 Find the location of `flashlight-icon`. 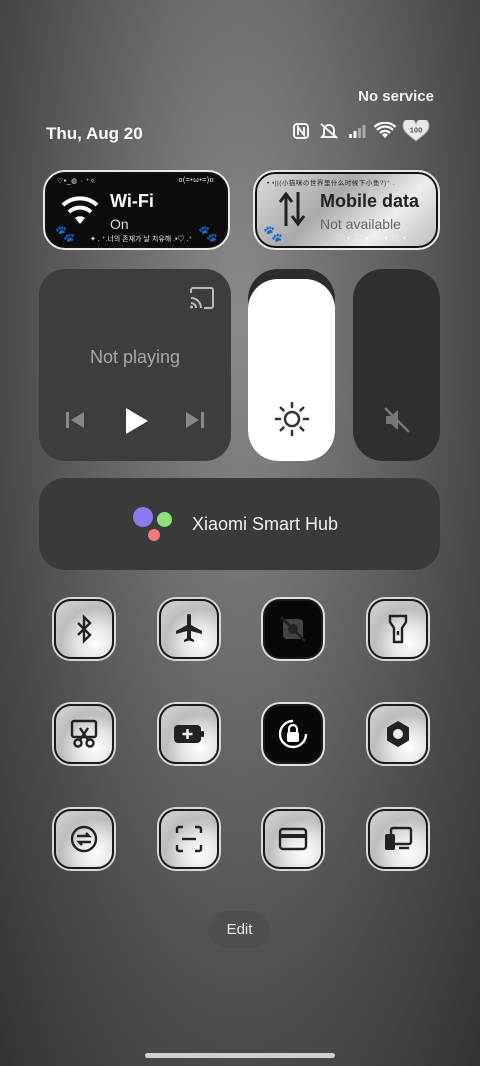

flashlight-icon is located at coordinates (398, 629).